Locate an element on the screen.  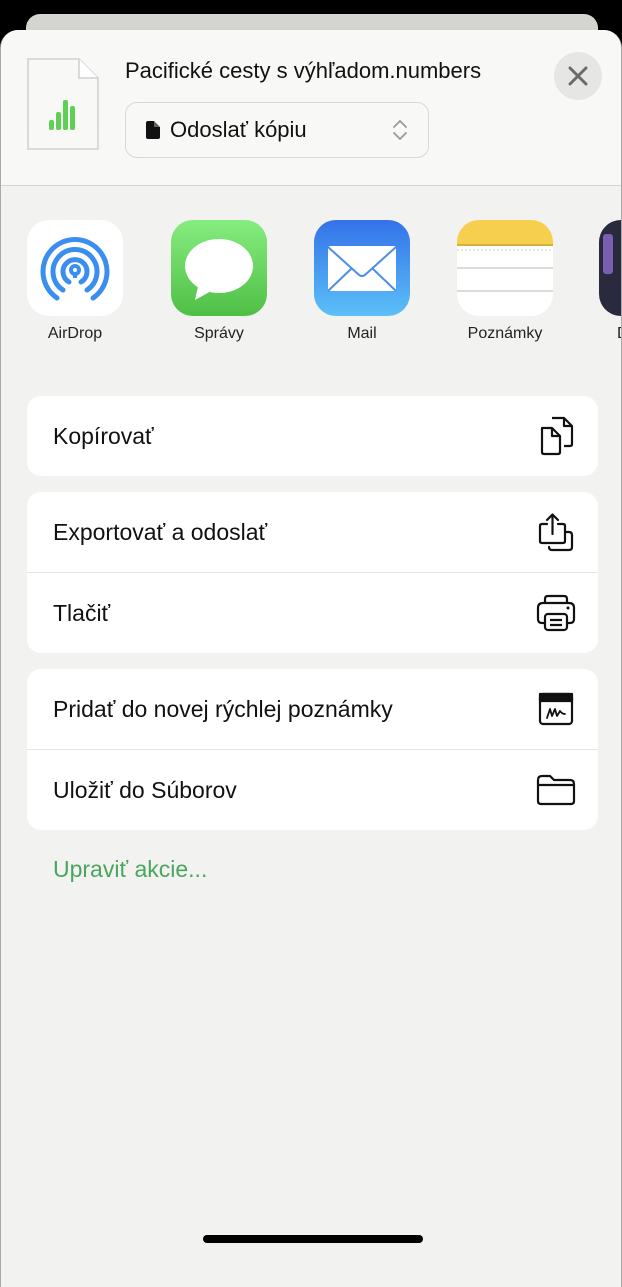
copy-icon is located at coordinates (556, 436).